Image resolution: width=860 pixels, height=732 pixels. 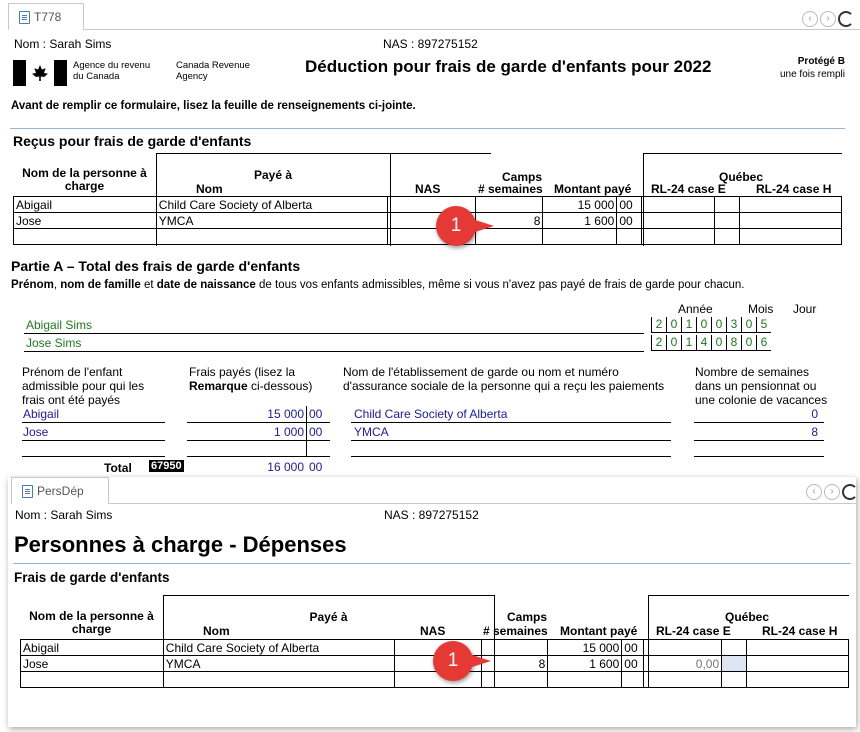 I want to click on agency-name-en: Canada Revenue Agency, so click(x=213, y=71).